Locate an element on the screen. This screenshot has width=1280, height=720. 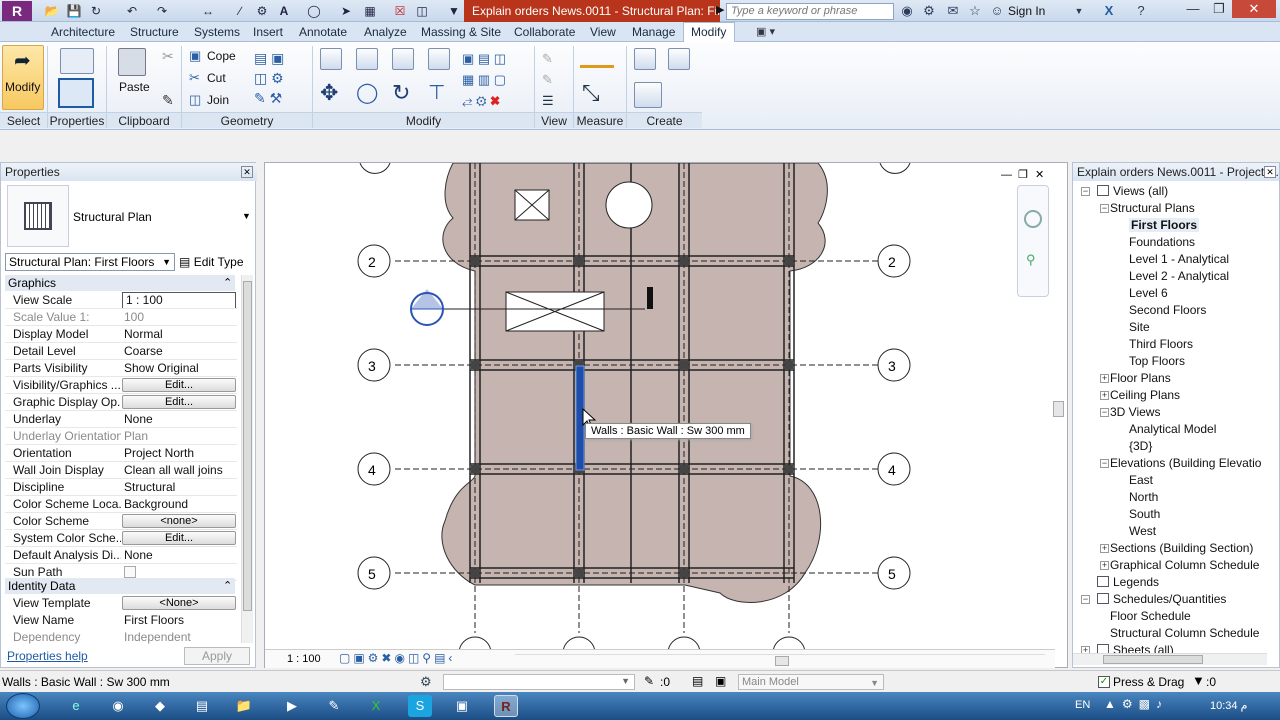
navigation-bar: ⚲ is located at coordinates (1033, 241).